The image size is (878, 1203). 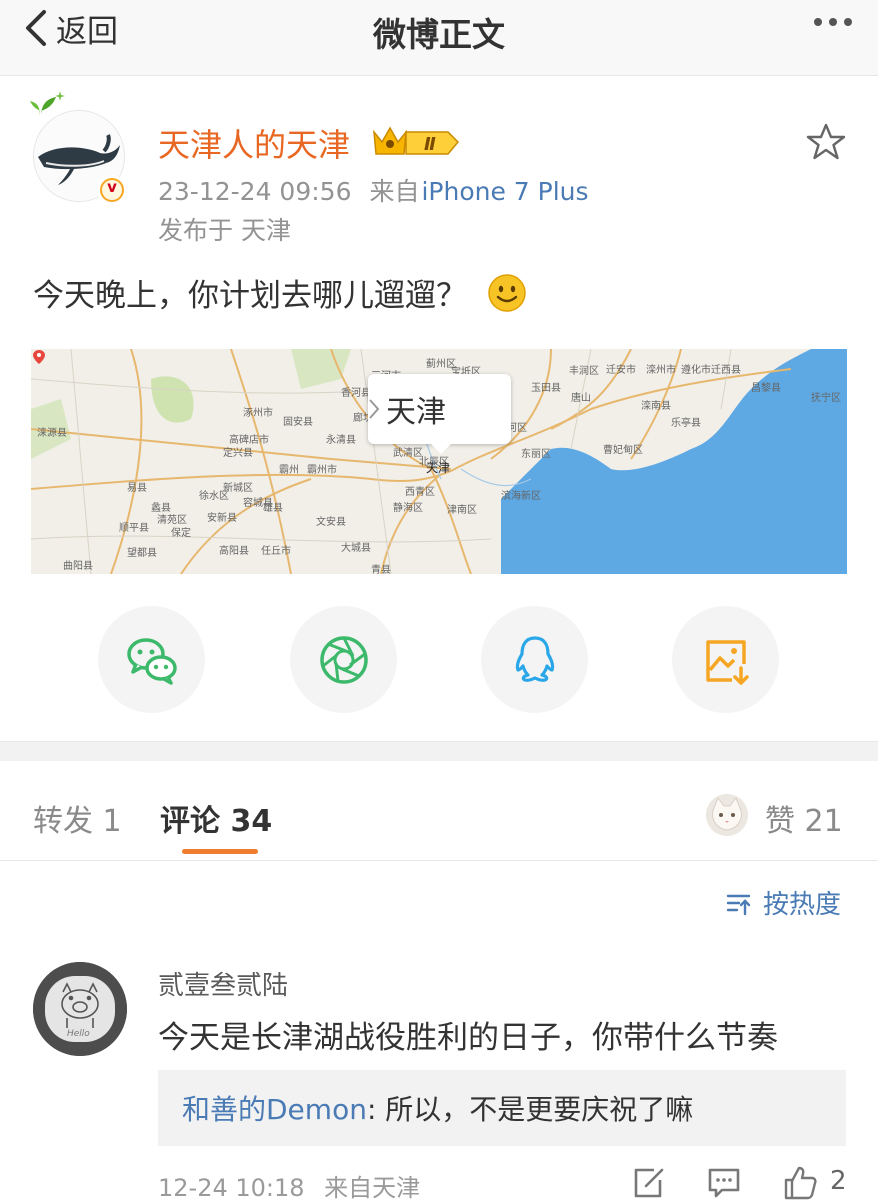 I want to click on comment-text: 今天是长津湖战役胜利的日子，你带什么节奏, so click(x=468, y=1038).